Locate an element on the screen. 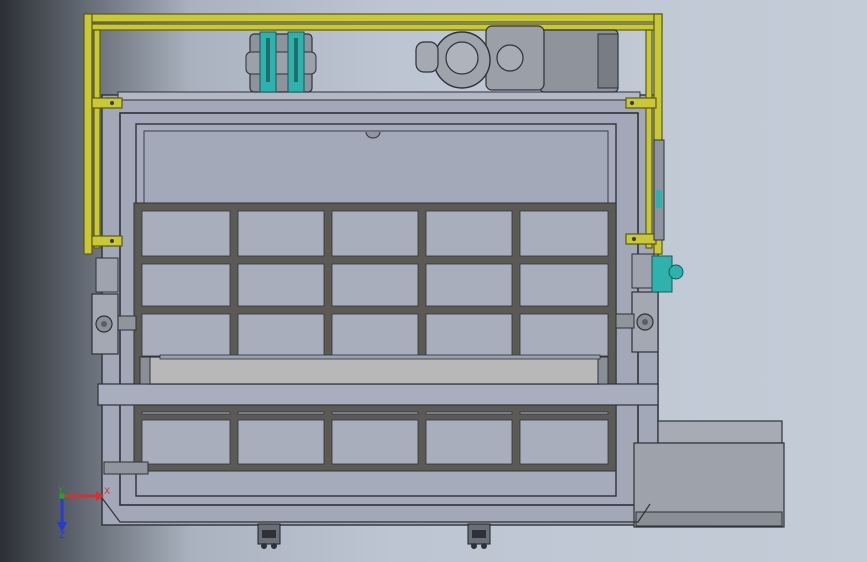  right-drive-knob is located at coordinates (676, 272).